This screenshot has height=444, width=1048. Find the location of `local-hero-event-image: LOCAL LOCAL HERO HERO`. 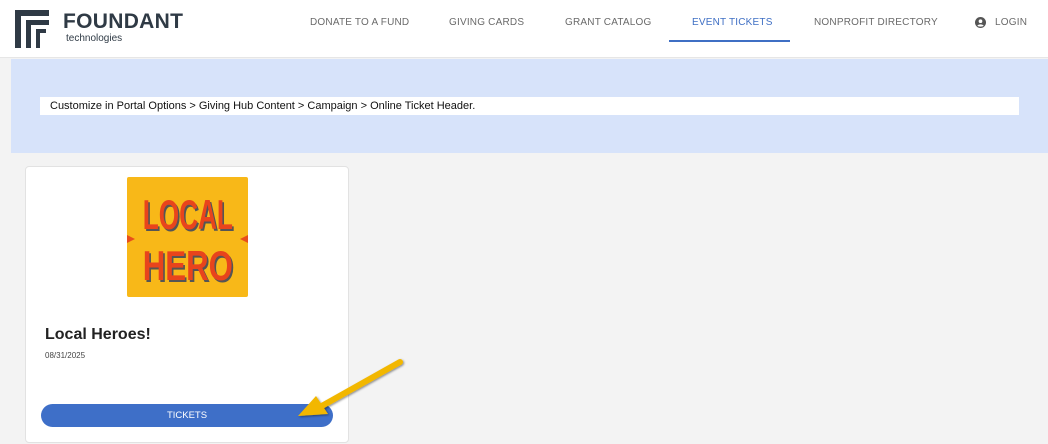

local-hero-event-image: LOCAL LOCAL HERO HERO is located at coordinates (187, 237).